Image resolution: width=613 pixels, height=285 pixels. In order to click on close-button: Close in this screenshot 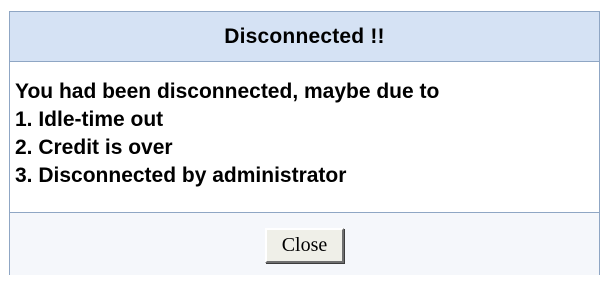, I will do `click(304, 245)`.